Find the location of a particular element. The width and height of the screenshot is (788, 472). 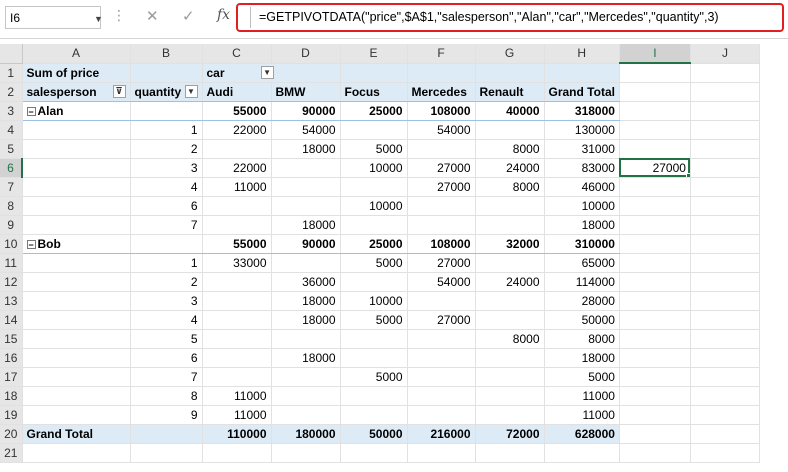

row-header-14: 14 is located at coordinates (11, 320).